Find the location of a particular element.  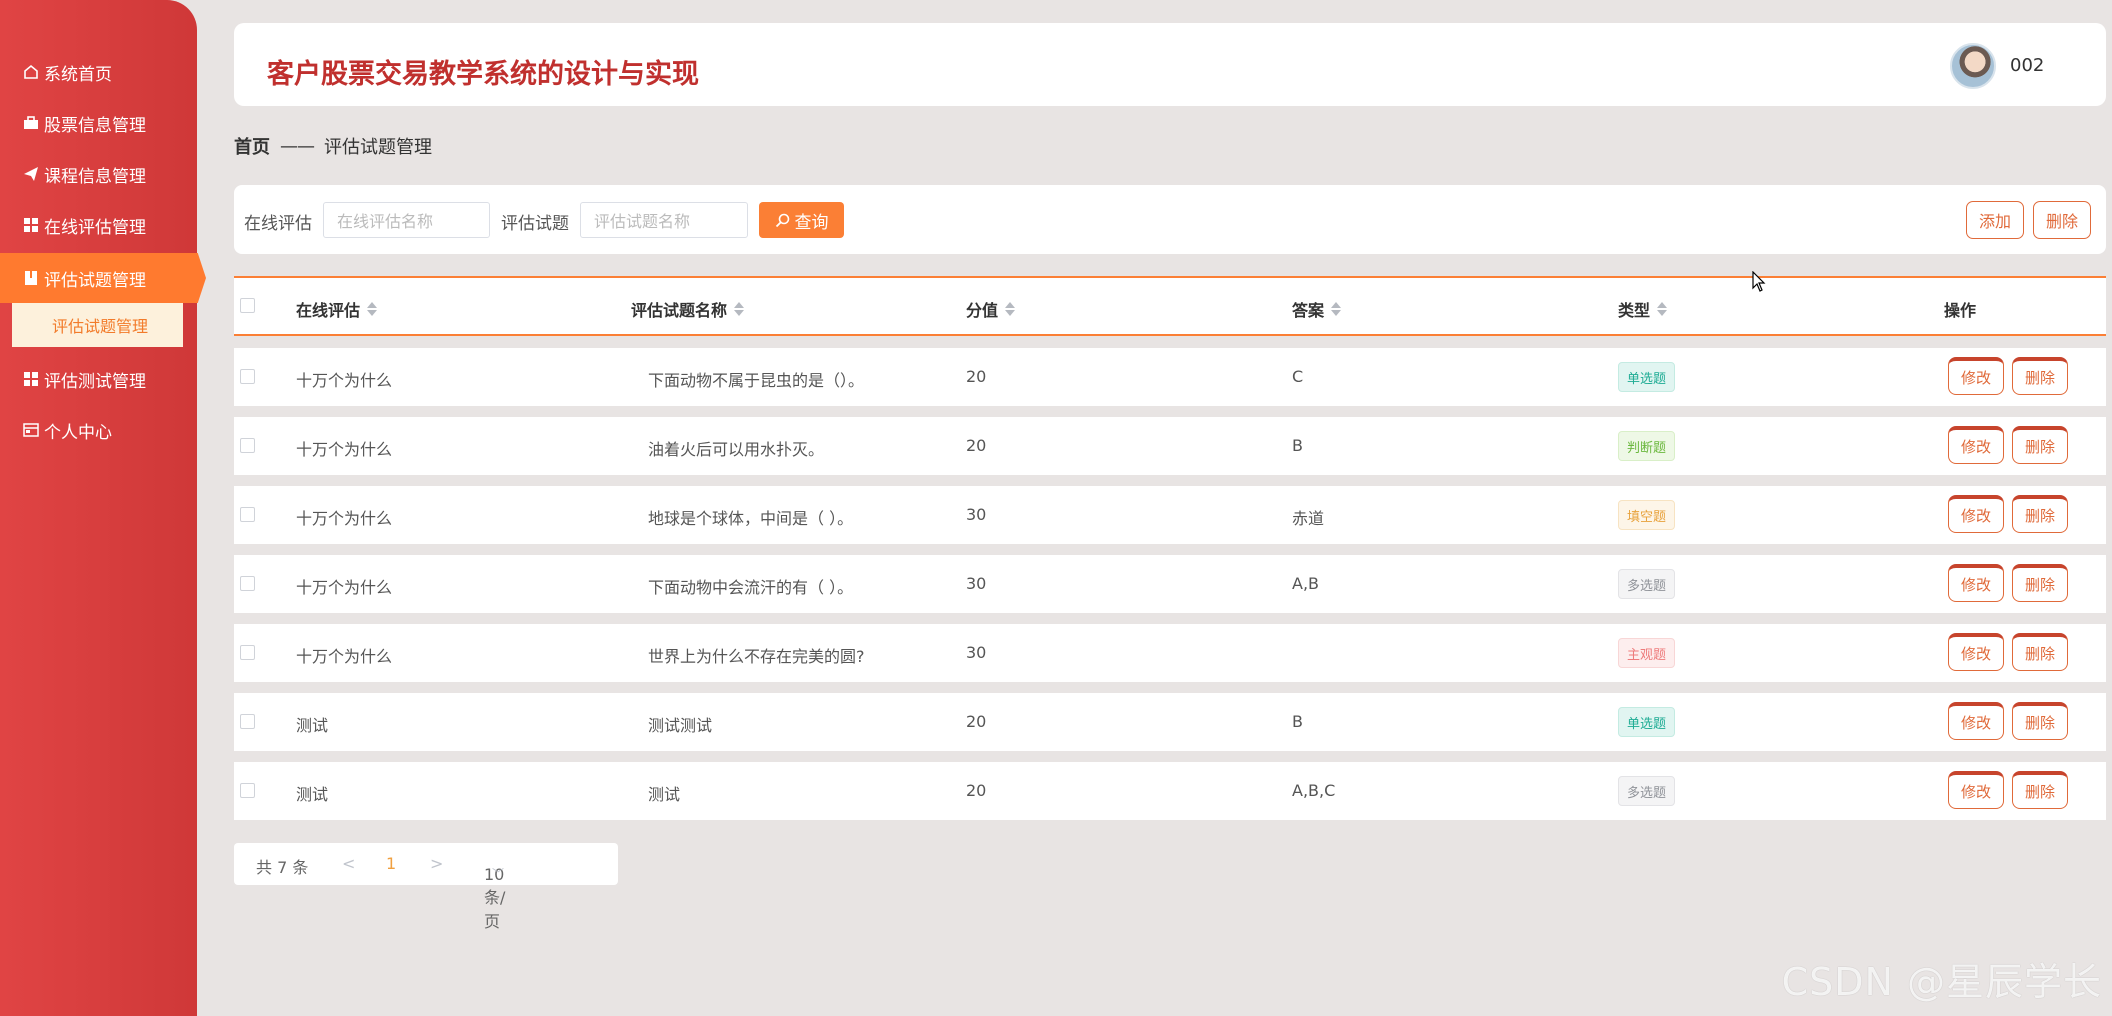

chevron-down-icon: ﹀ is located at coordinates (498, 874).